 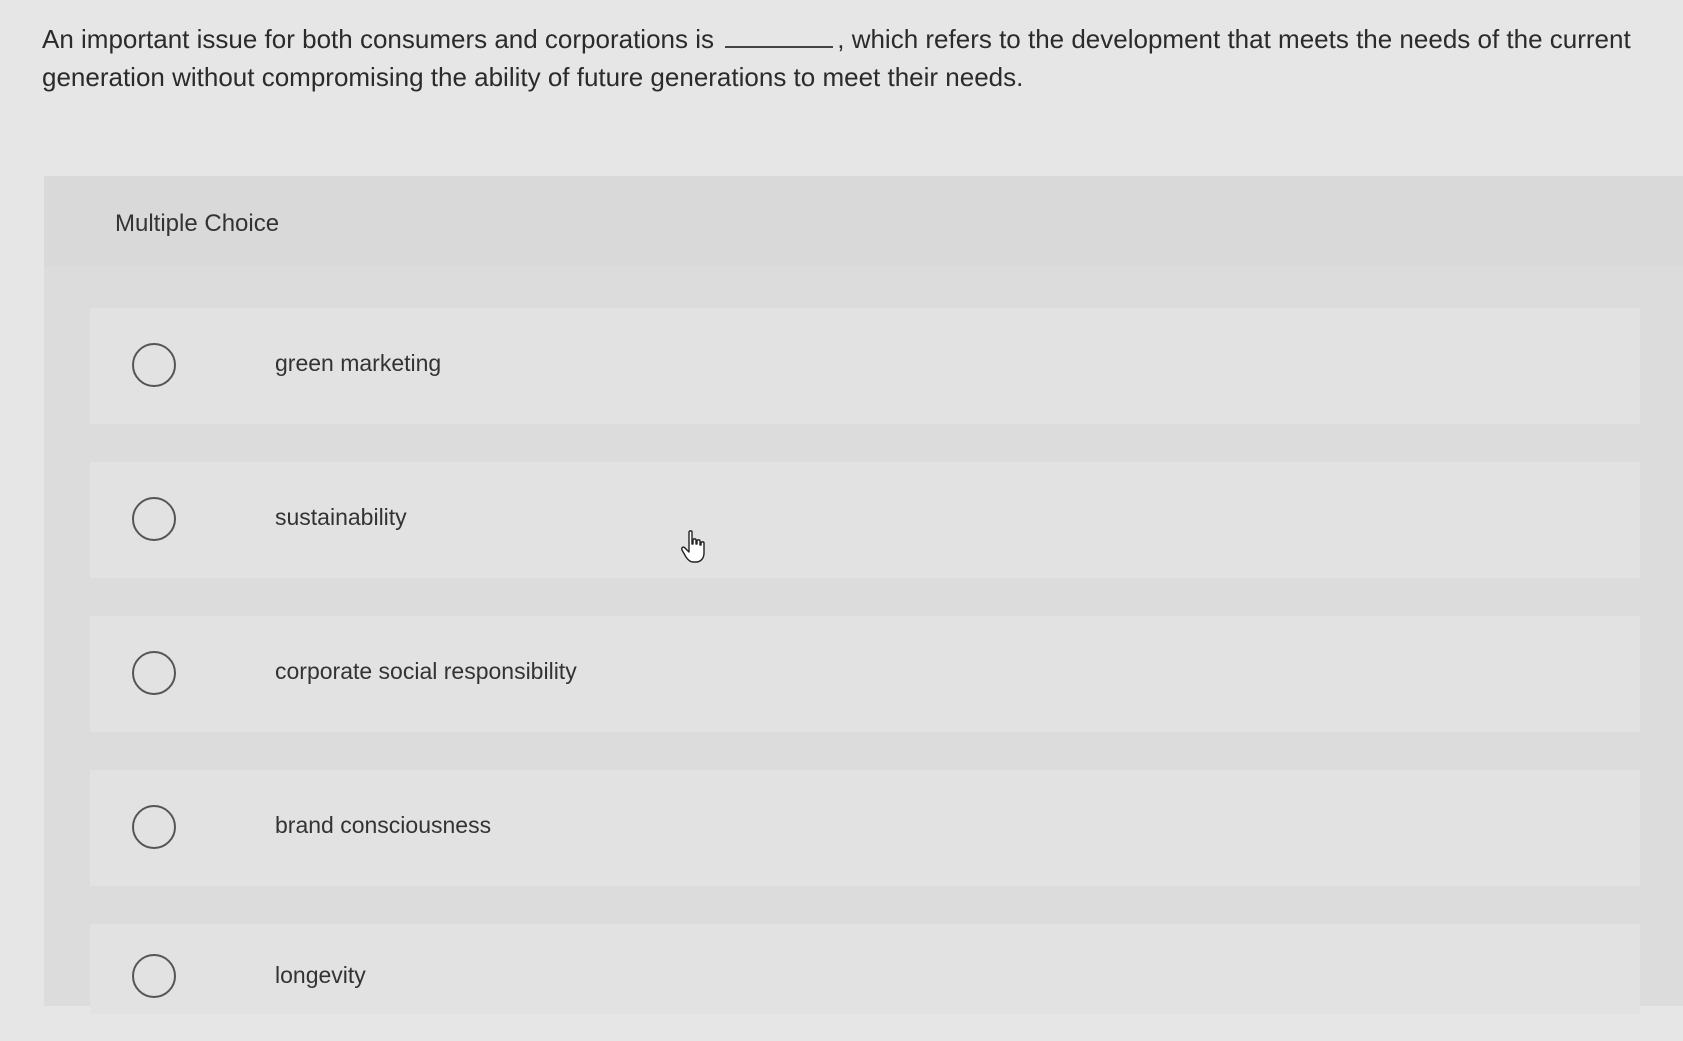 I want to click on answer-option-label: longevity, so click(x=320, y=975).